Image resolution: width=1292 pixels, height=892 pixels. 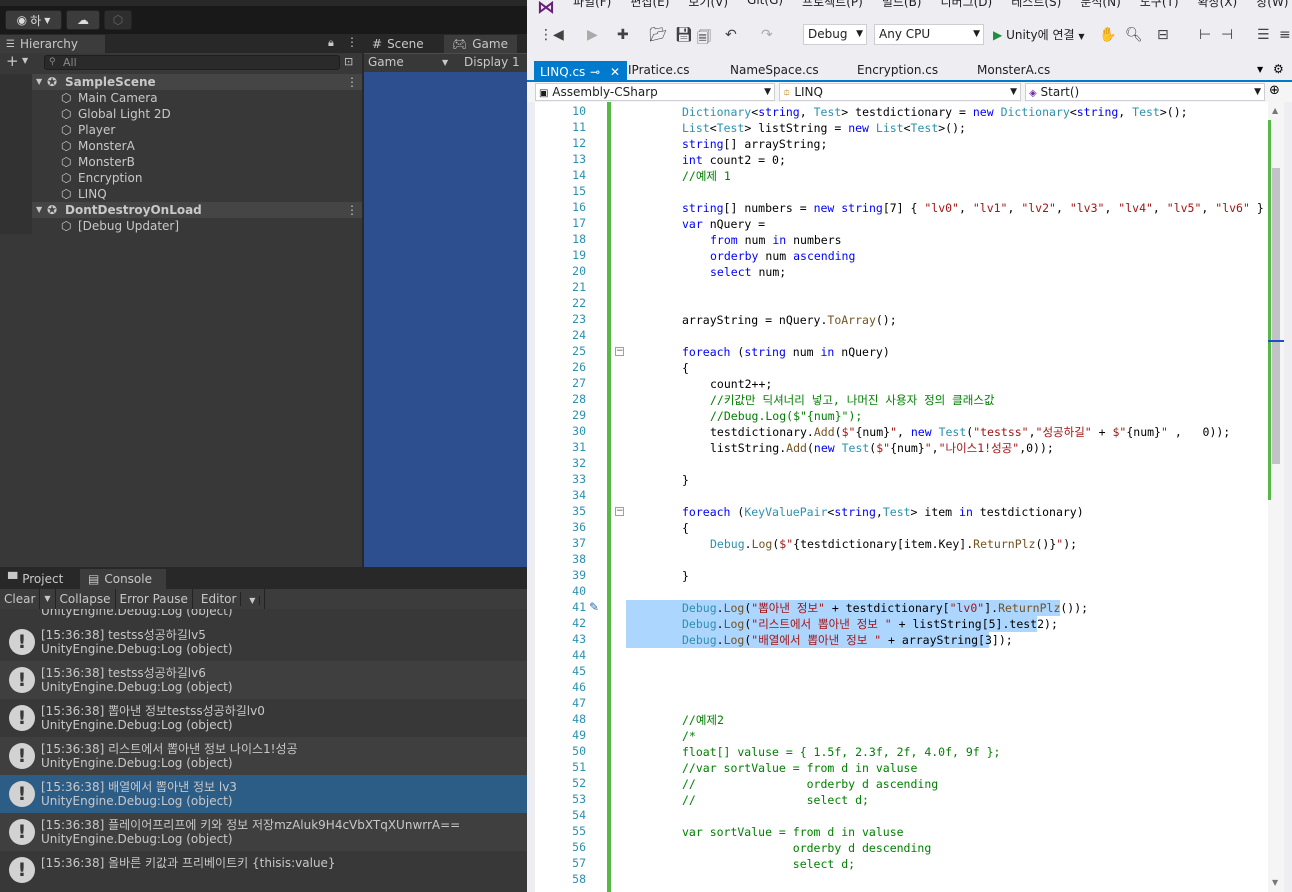 I want to click on search-scene-icon: ⊡, so click(x=348, y=61).